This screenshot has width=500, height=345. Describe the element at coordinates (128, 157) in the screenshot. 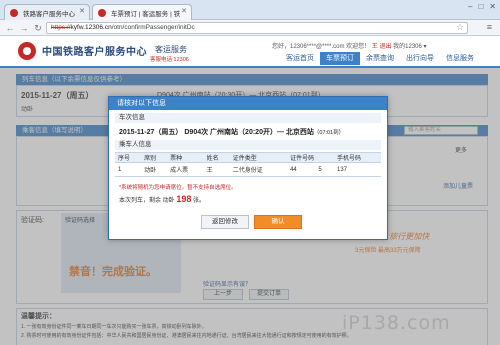

I see `col-index: 序号` at that location.